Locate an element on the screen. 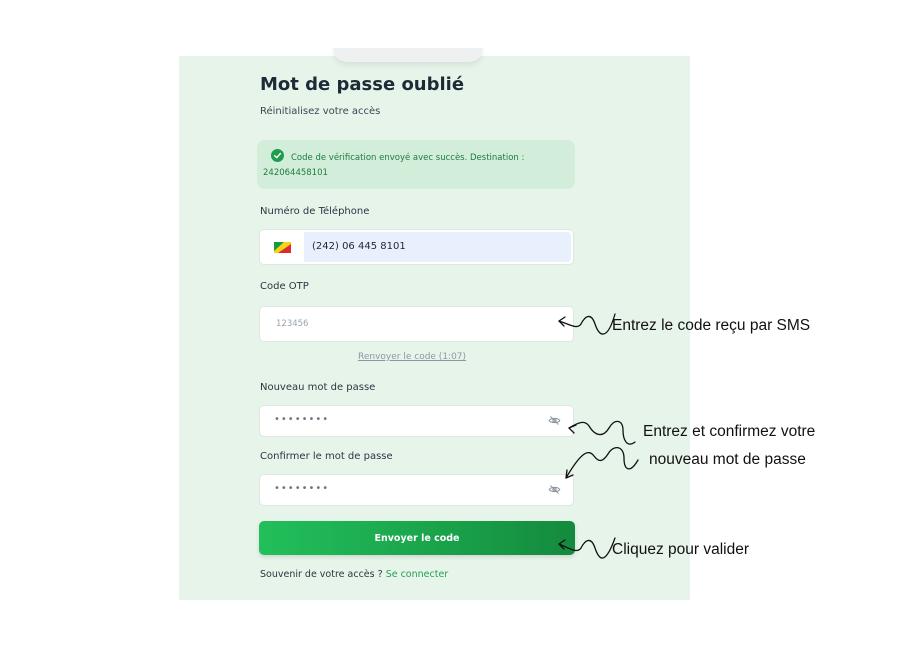 This screenshot has height=652, width=906. new-password-value: •••••••• is located at coordinates (302, 419).